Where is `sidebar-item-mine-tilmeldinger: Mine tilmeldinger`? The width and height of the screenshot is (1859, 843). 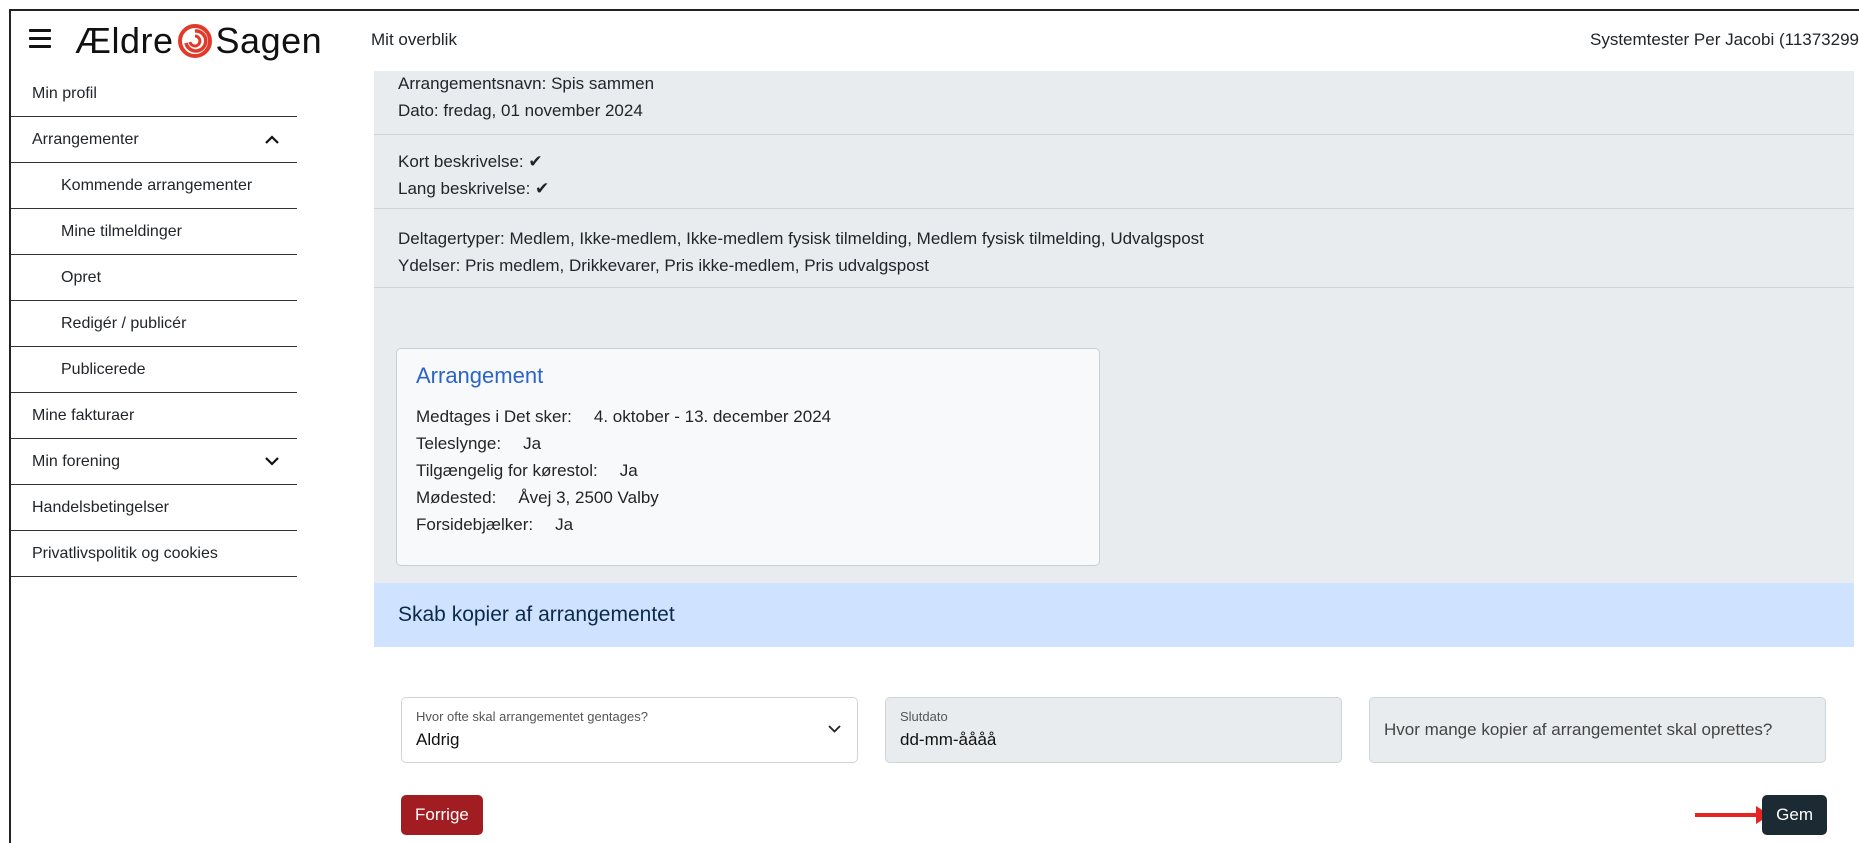
sidebar-item-mine-tilmeldinger: Mine tilmeldinger is located at coordinates (154, 232).